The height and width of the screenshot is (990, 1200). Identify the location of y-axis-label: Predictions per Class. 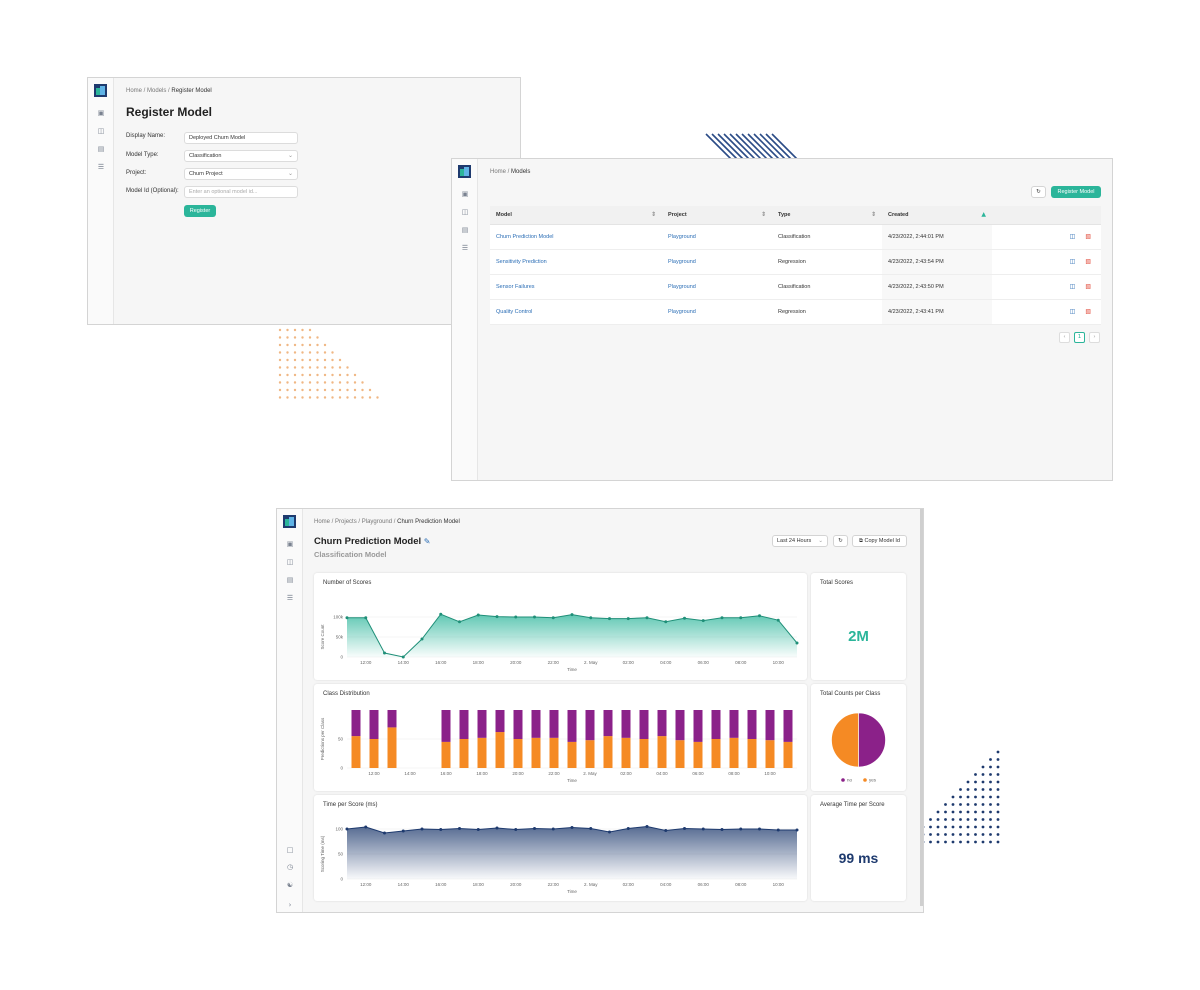
(322, 738).